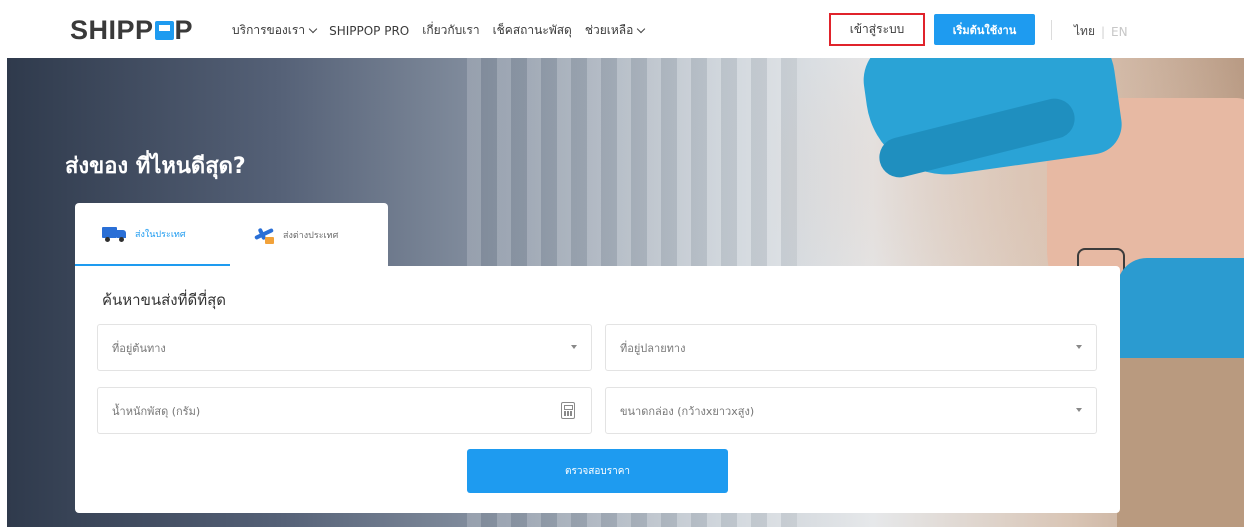 The image size is (1244, 527). I want to click on header-divider, so click(1051, 30).